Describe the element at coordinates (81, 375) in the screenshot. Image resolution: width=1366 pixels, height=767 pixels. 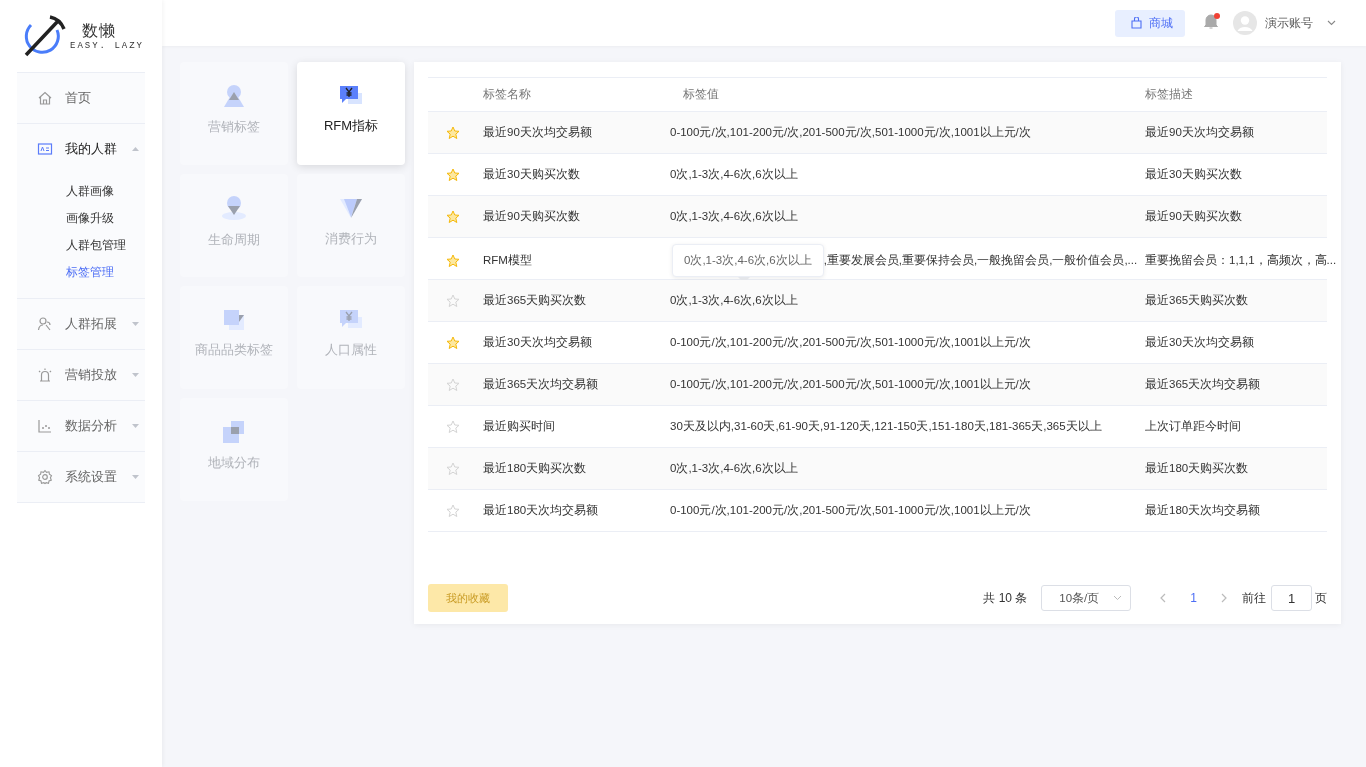
I see `menu-item: 营销投放` at that location.